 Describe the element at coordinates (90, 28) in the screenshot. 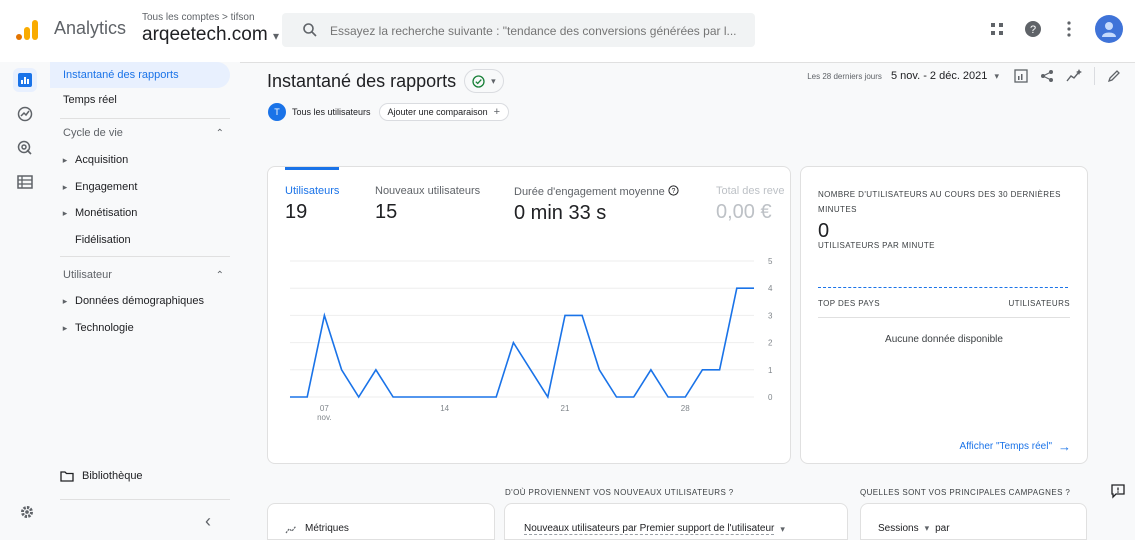

I see `app-name: Analytics` at that location.